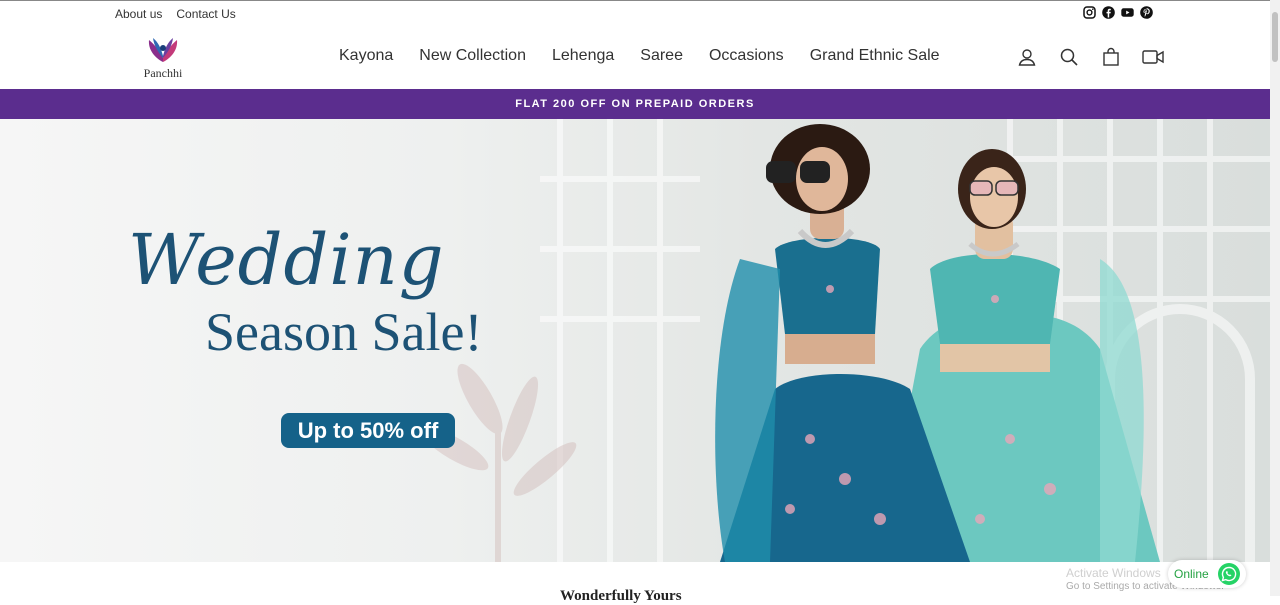 The width and height of the screenshot is (1280, 605). Describe the element at coordinates (472, 56) in the screenshot. I see `nav-item-new-collection: New Collection` at that location.